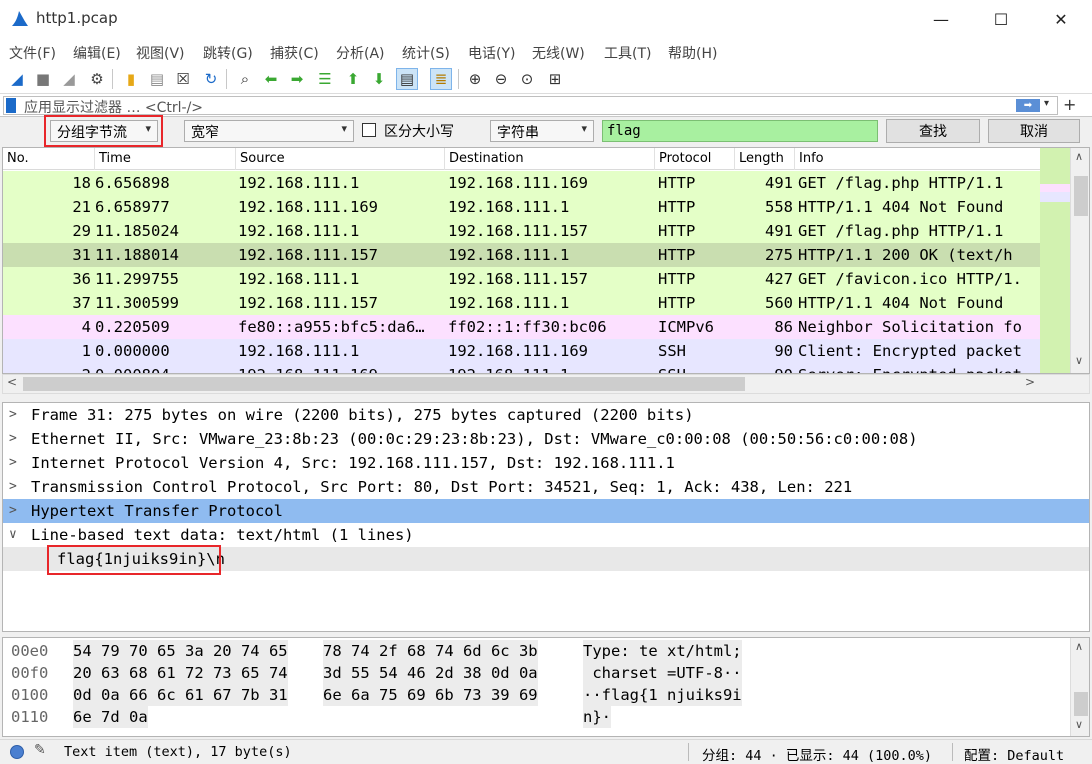  What do you see at coordinates (1079, 260) in the screenshot?
I see `packet-list-vscrollbar: ∧ ∨` at bounding box center [1079, 260].